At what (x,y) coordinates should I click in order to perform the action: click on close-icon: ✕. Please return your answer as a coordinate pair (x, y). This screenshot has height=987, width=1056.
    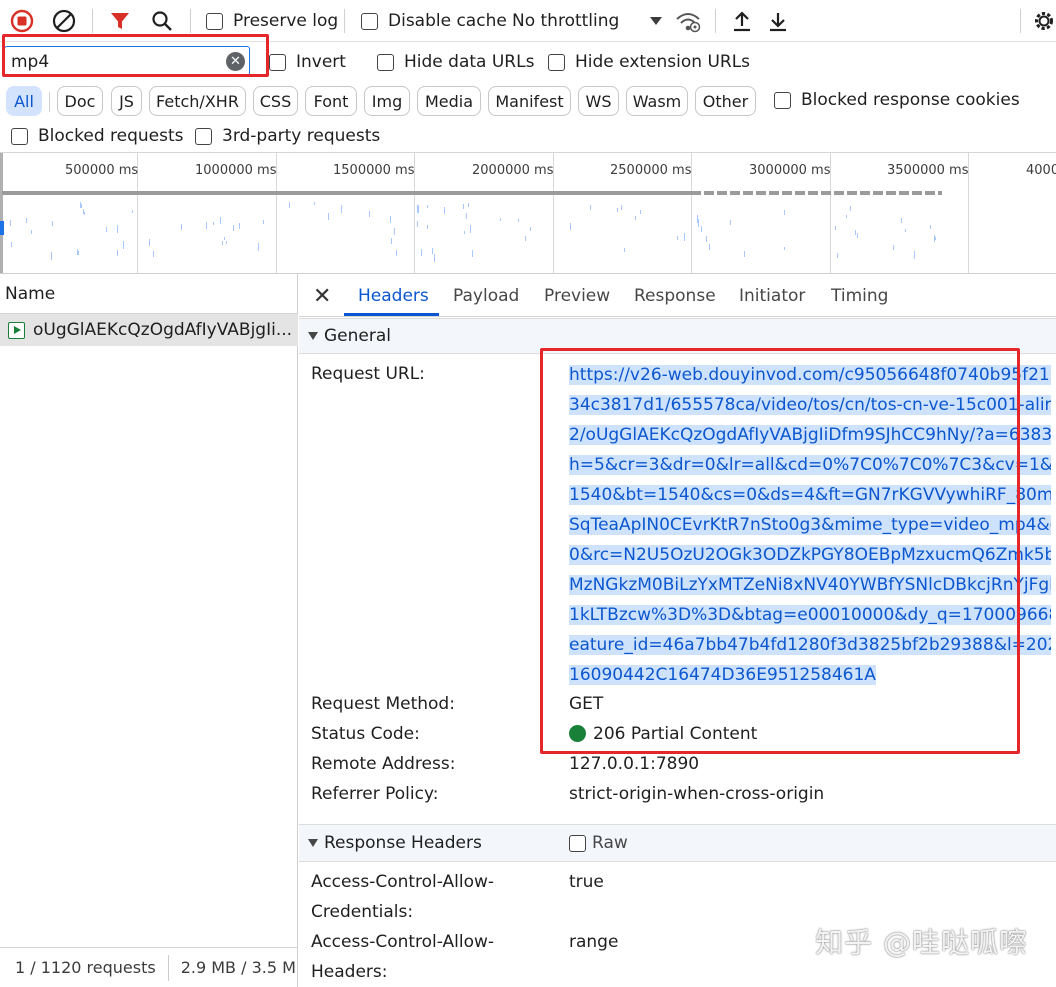
    Looking at the image, I should click on (322, 296).